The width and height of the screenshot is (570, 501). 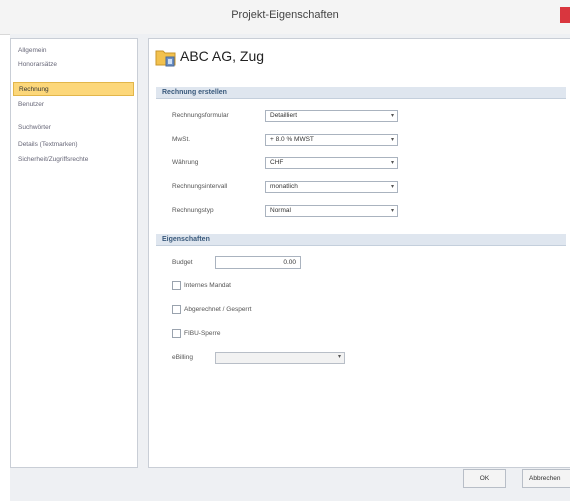 I want to click on section-properties-header: Eigenschaften, so click(x=361, y=240).